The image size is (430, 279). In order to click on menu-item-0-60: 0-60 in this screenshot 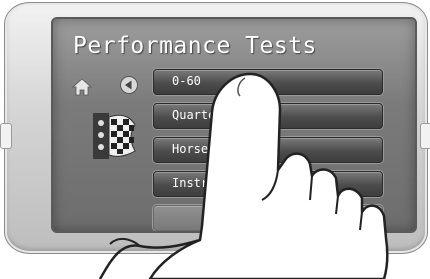, I will do `click(268, 82)`.